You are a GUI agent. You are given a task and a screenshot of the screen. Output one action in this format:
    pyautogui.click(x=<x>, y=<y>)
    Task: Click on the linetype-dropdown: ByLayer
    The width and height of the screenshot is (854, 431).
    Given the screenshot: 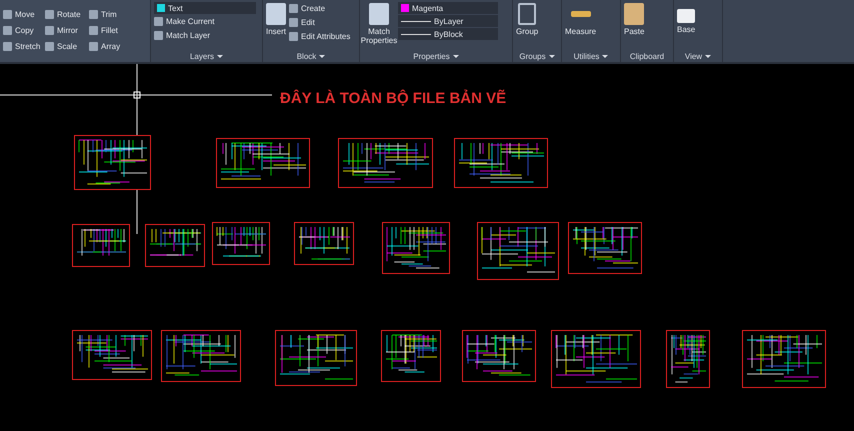 What is the action you would take?
    pyautogui.click(x=448, y=21)
    